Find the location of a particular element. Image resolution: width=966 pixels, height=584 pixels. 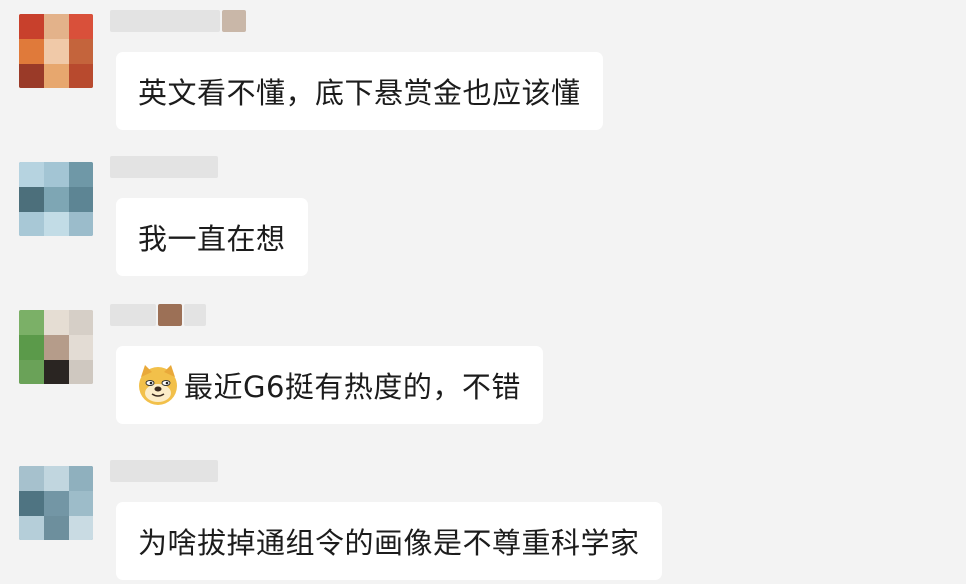

message-bubble: 英文看不懂，底下悬赏金也应该懂 is located at coordinates (359, 91).